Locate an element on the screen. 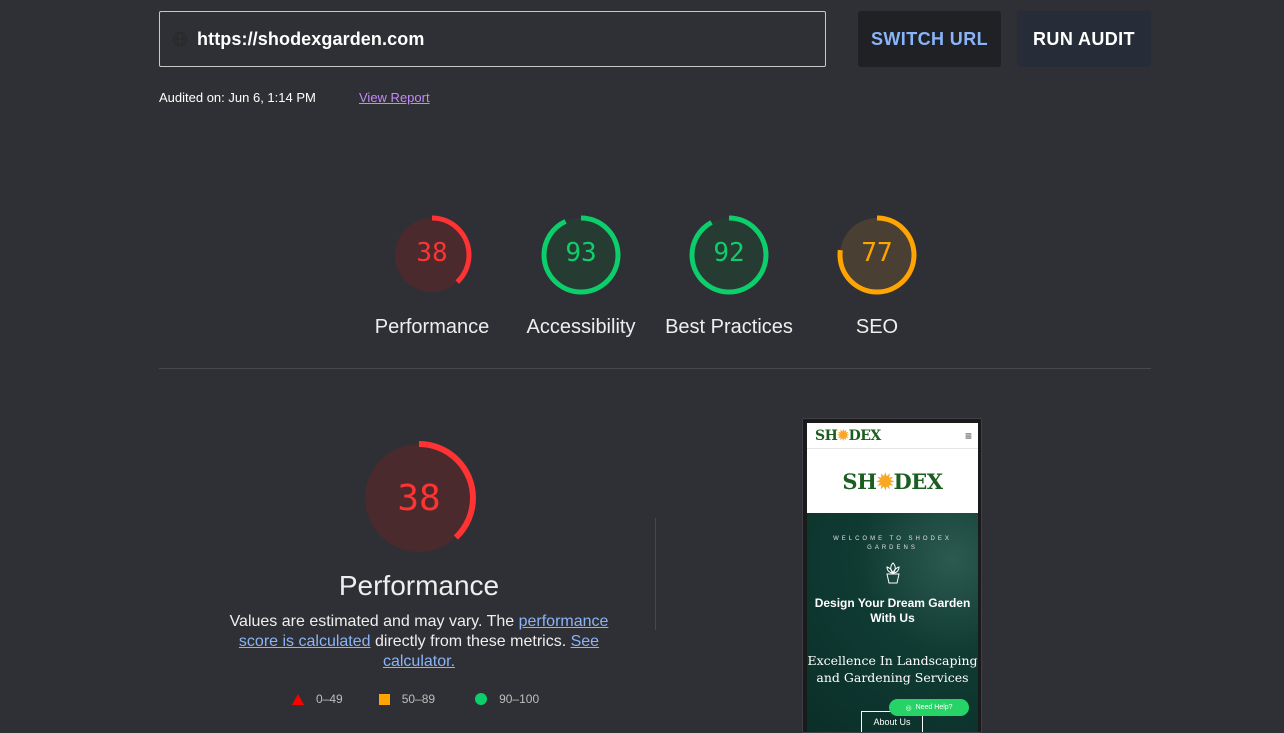 Image resolution: width=1284 pixels, height=733 pixels. gauge-label: Performance is located at coordinates (432, 327).